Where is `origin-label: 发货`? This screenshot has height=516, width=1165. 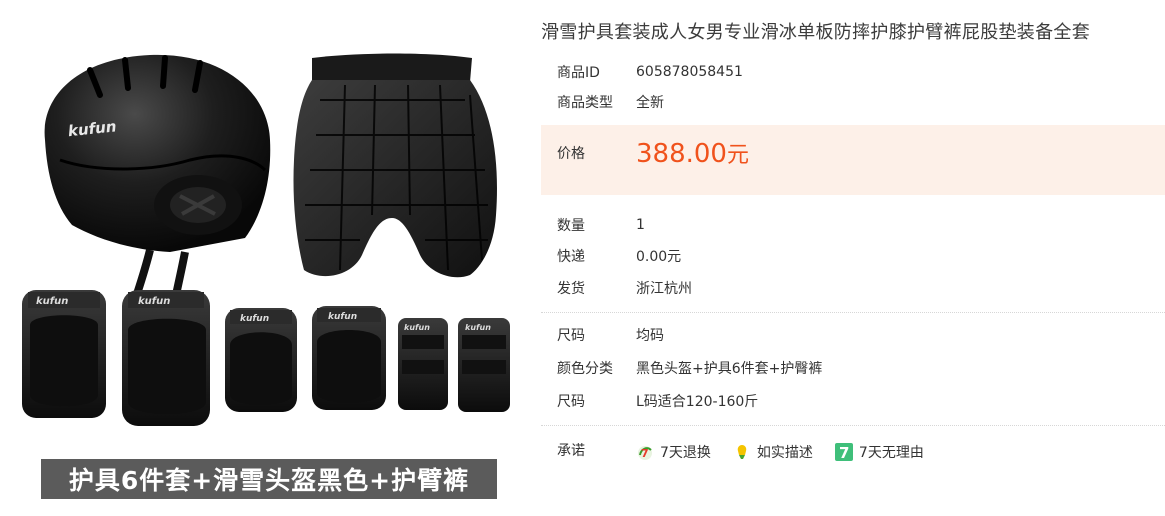 origin-label: 发货 is located at coordinates (571, 289).